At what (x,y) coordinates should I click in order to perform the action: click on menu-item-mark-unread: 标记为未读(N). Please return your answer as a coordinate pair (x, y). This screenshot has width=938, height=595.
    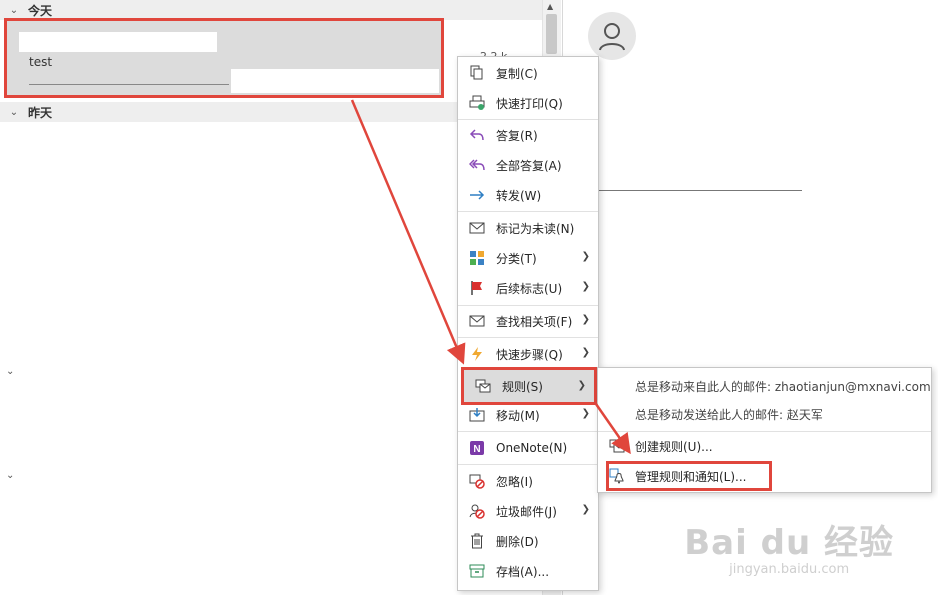
    Looking at the image, I should click on (528, 228).